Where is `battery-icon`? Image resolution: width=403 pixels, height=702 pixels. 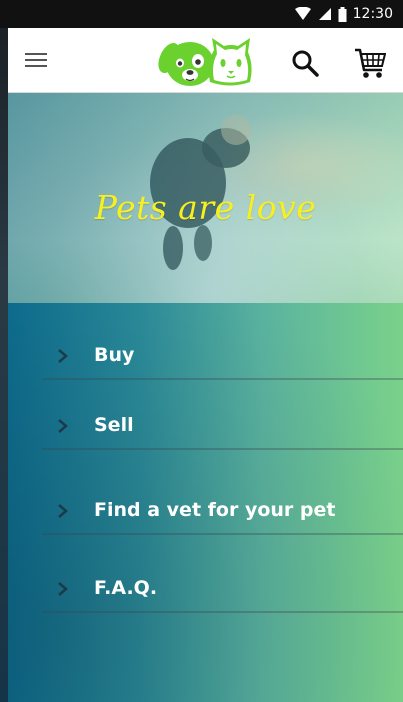 battery-icon is located at coordinates (342, 14).